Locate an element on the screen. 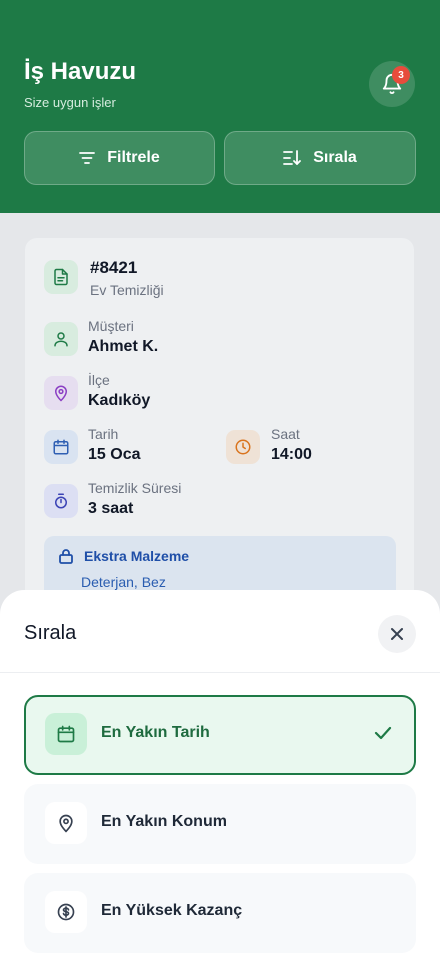 This screenshot has height=979, width=440. date-value: 15 Oca is located at coordinates (114, 454).